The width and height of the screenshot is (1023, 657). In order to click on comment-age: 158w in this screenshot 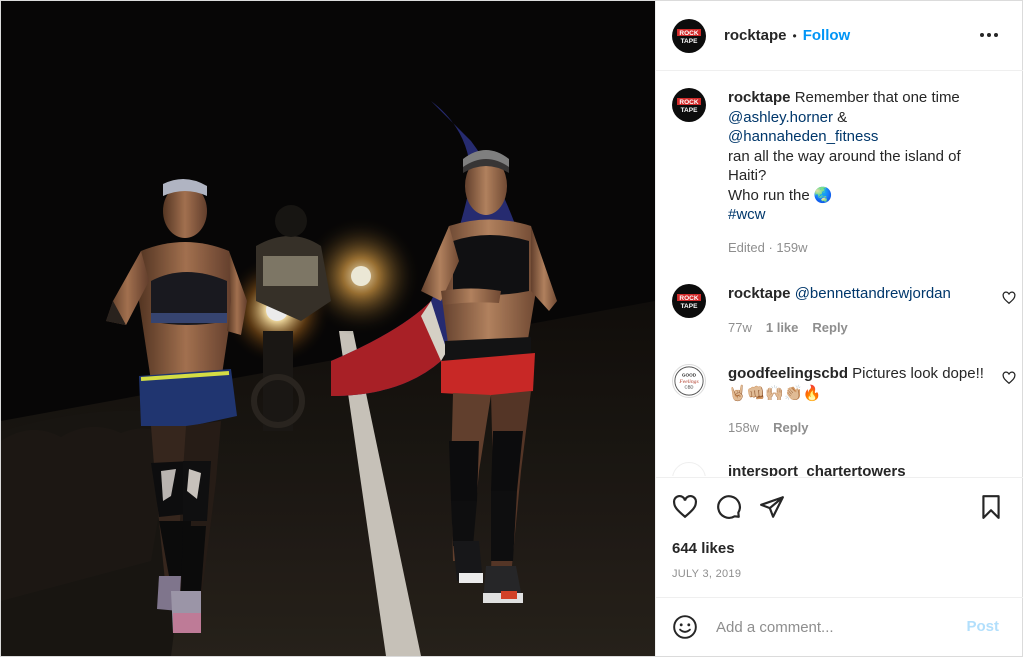, I will do `click(744, 427)`.